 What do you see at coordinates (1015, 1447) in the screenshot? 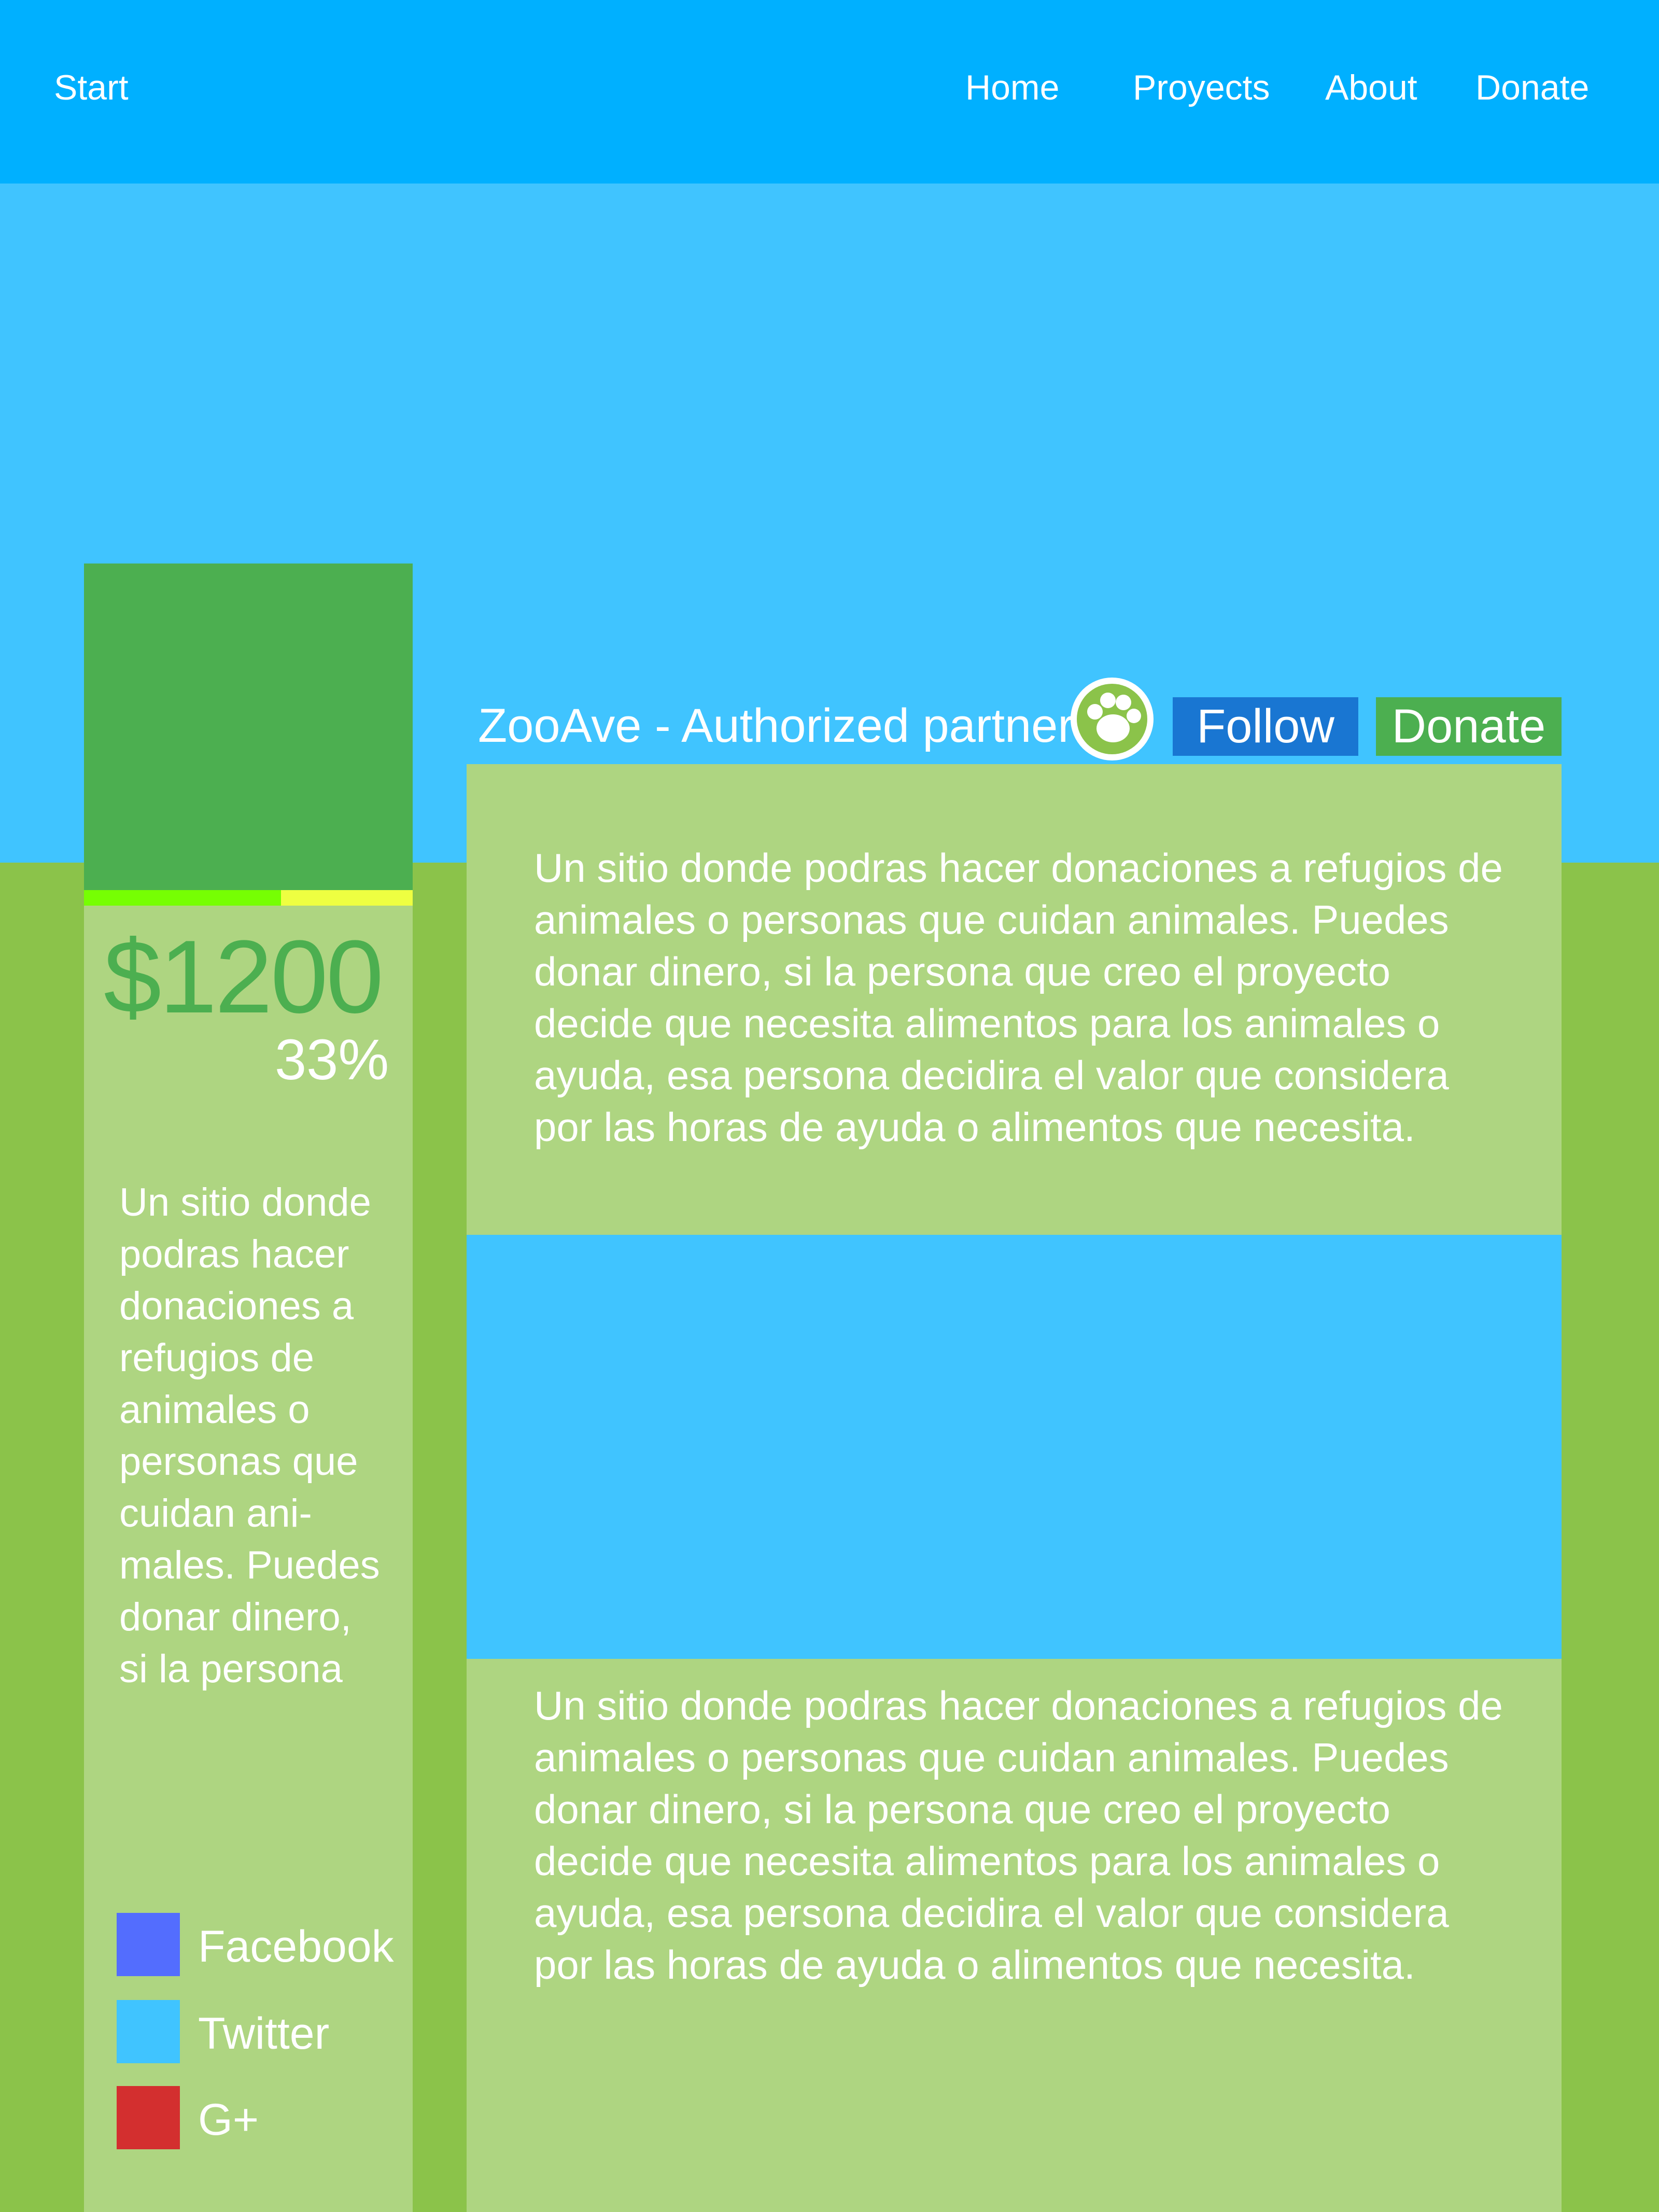
I see `project-media-placeholder` at bounding box center [1015, 1447].